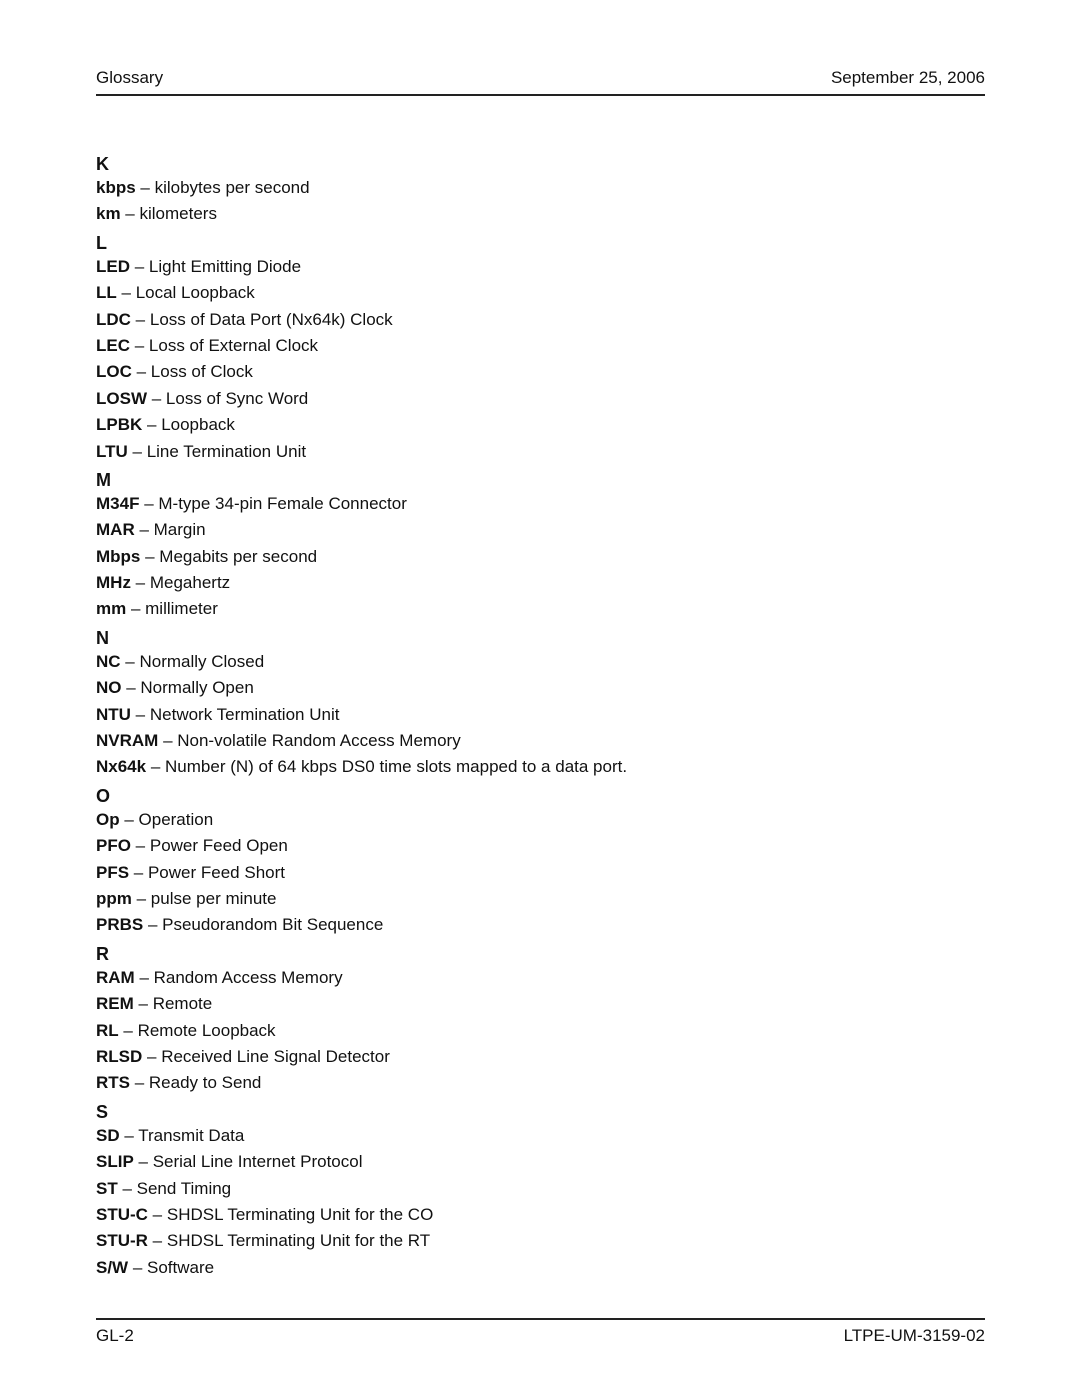 This screenshot has width=1080, height=1397. I want to click on glossary-term: RAM, so click(115, 977).